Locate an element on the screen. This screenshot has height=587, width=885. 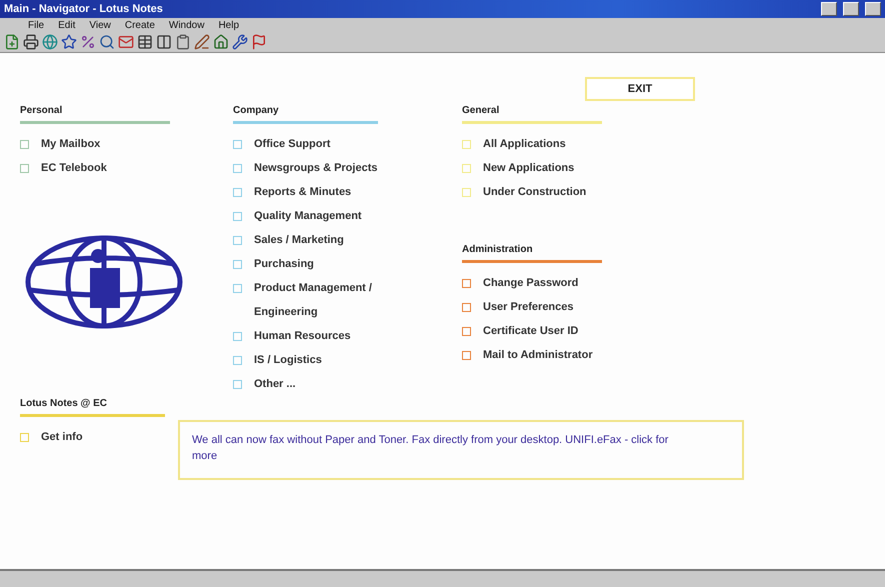
window-title: Main - Navigator - Lotus Notes is located at coordinates (84, 9).